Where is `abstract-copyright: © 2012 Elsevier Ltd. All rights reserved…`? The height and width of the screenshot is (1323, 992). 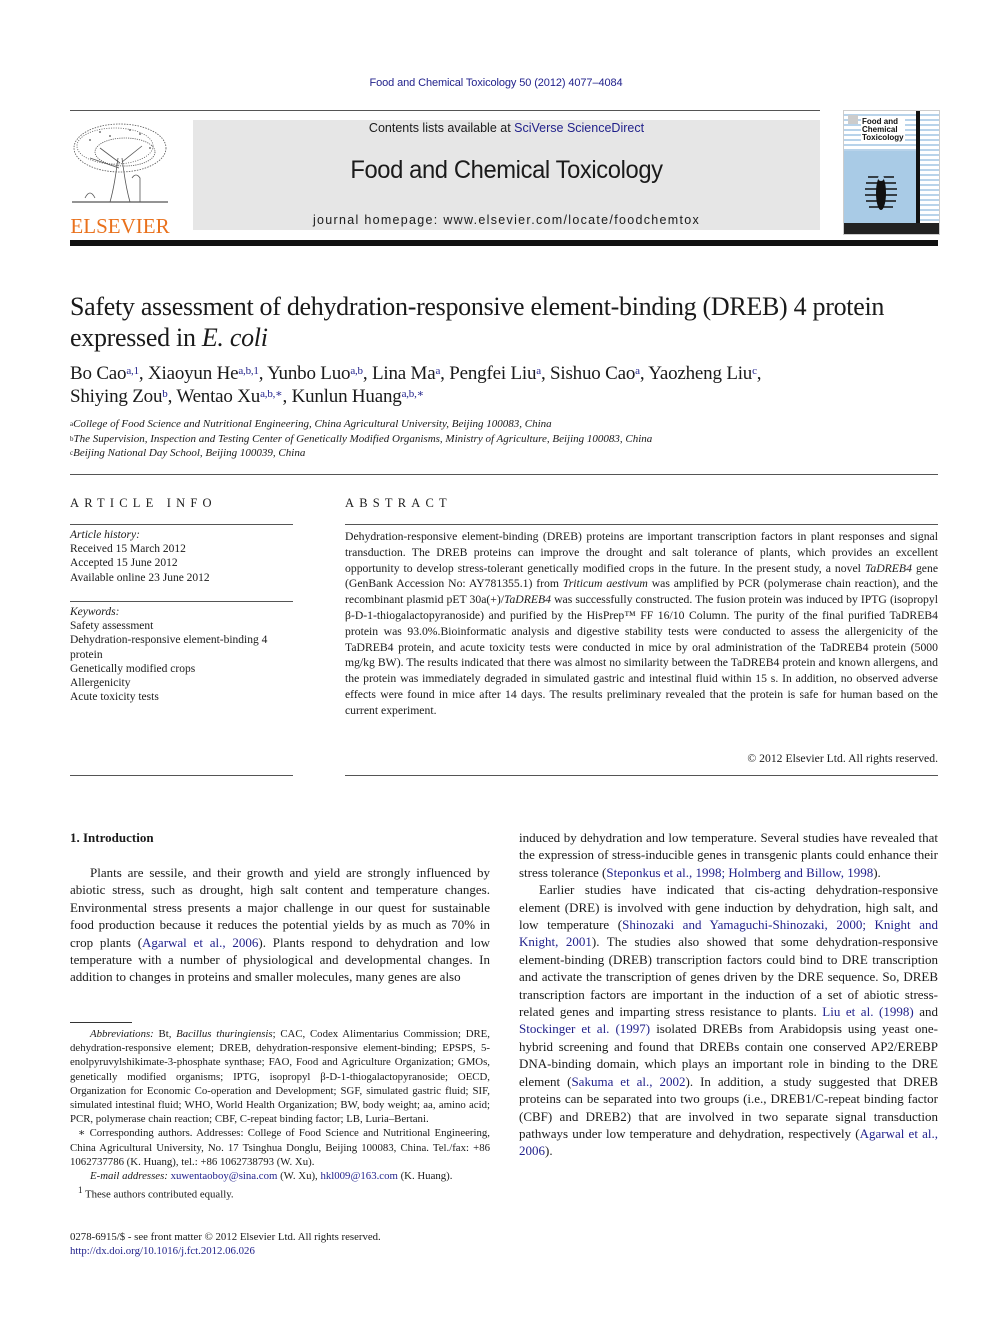 abstract-copyright: © 2012 Elsevier Ltd. All rights reserved… is located at coordinates (842, 758).